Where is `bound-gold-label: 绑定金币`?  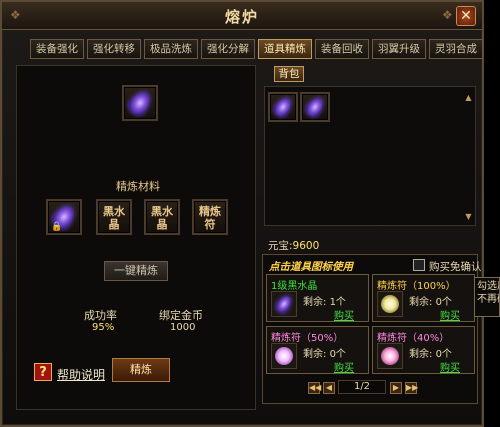
bound-gold-label: 绑定金币 is located at coordinates (181, 315).